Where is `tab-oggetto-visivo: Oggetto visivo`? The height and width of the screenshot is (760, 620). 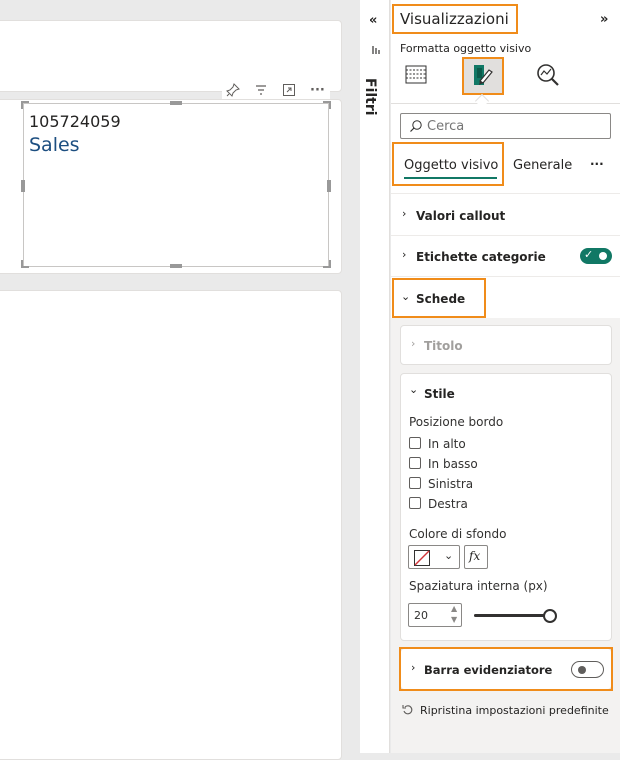
tab-oggetto-visivo: Oggetto visivo is located at coordinates (451, 165).